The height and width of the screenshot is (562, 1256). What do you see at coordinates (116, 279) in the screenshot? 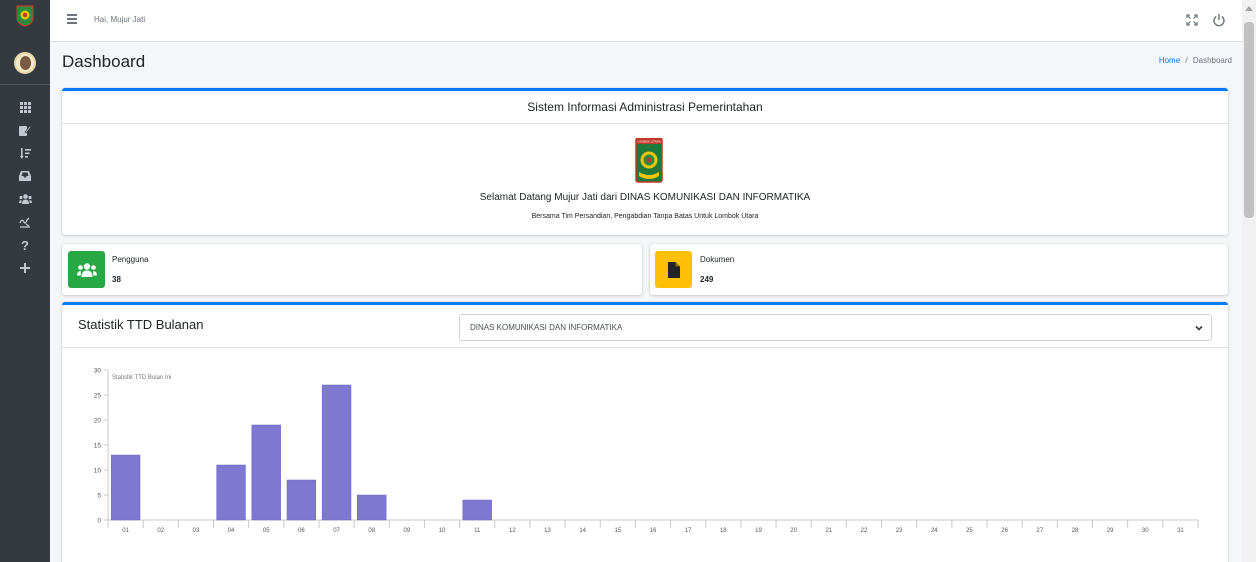
I see `stat-value: 38` at bounding box center [116, 279].